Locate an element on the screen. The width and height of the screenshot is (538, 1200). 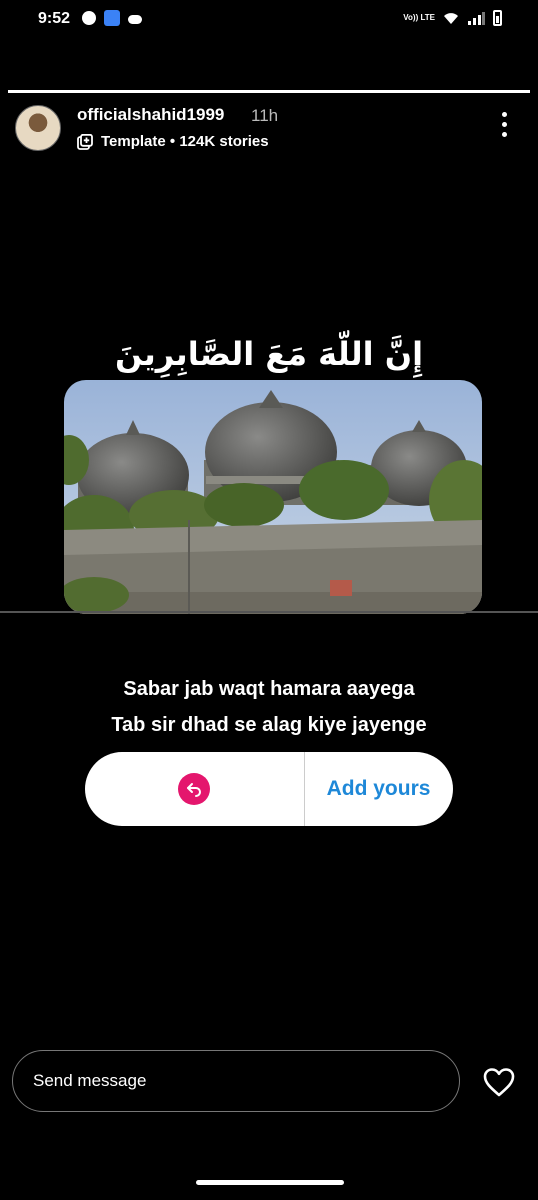
template-label: Template • 124K stories is located at coordinates (185, 141).